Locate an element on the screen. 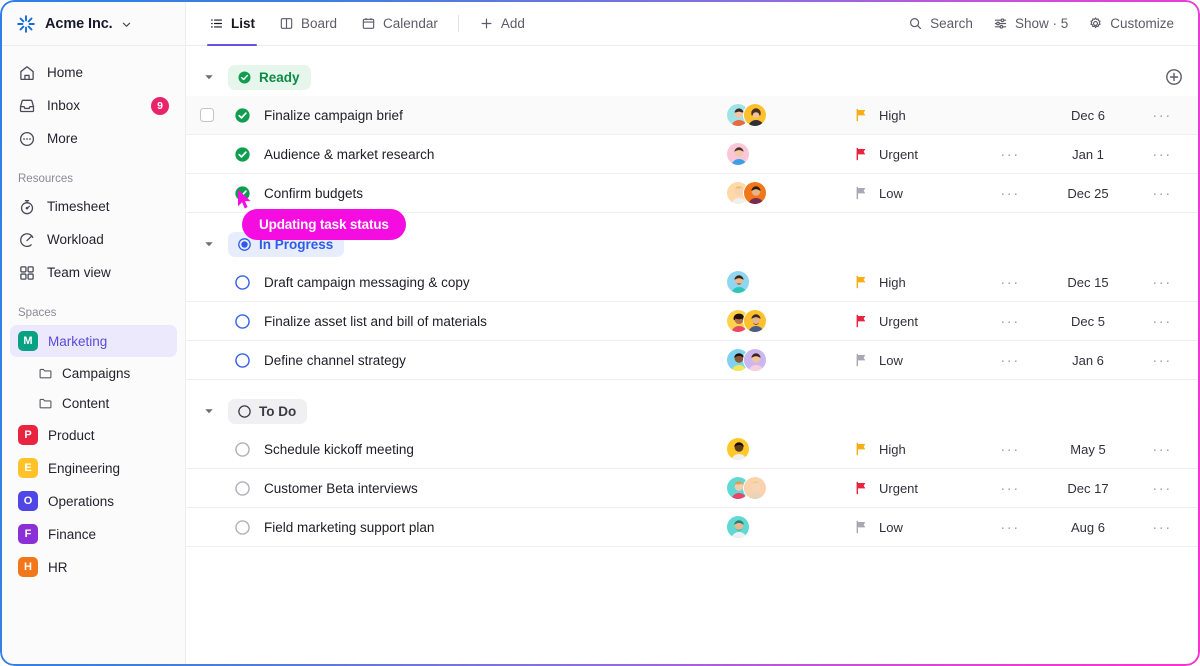  task-title: Schedule kickoff meeting is located at coordinates (491, 449).